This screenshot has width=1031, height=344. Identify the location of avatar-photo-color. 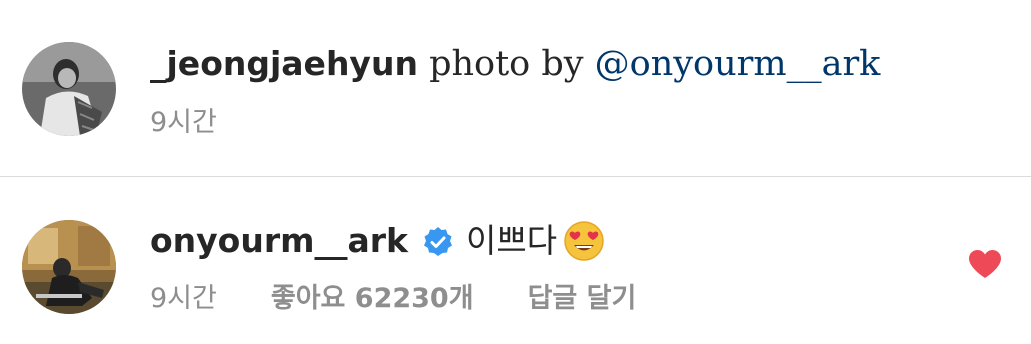
(69, 267).